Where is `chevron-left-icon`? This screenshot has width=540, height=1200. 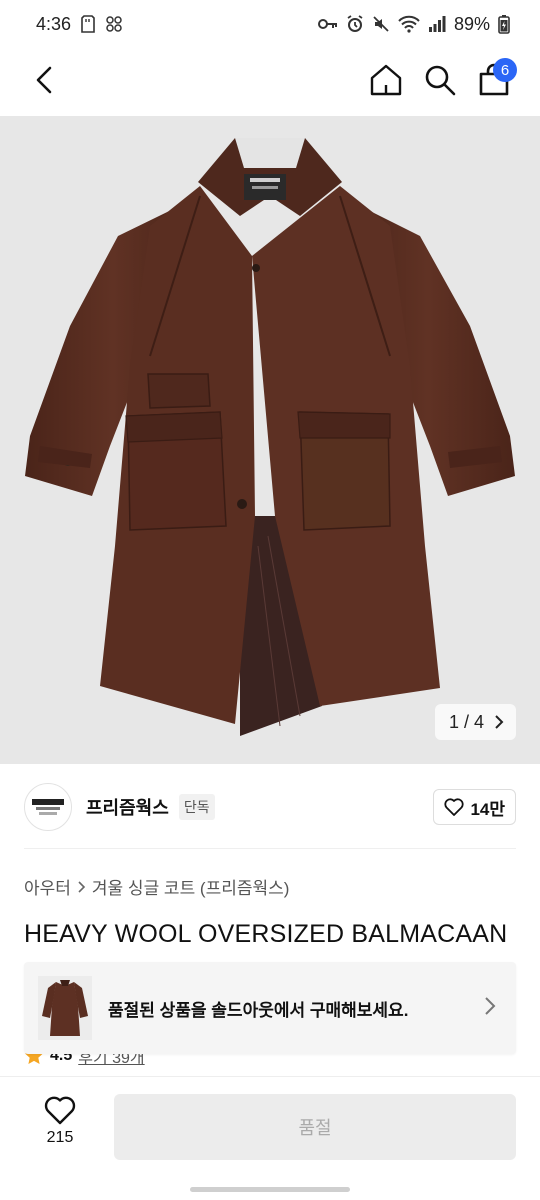 chevron-left-icon is located at coordinates (44, 80).